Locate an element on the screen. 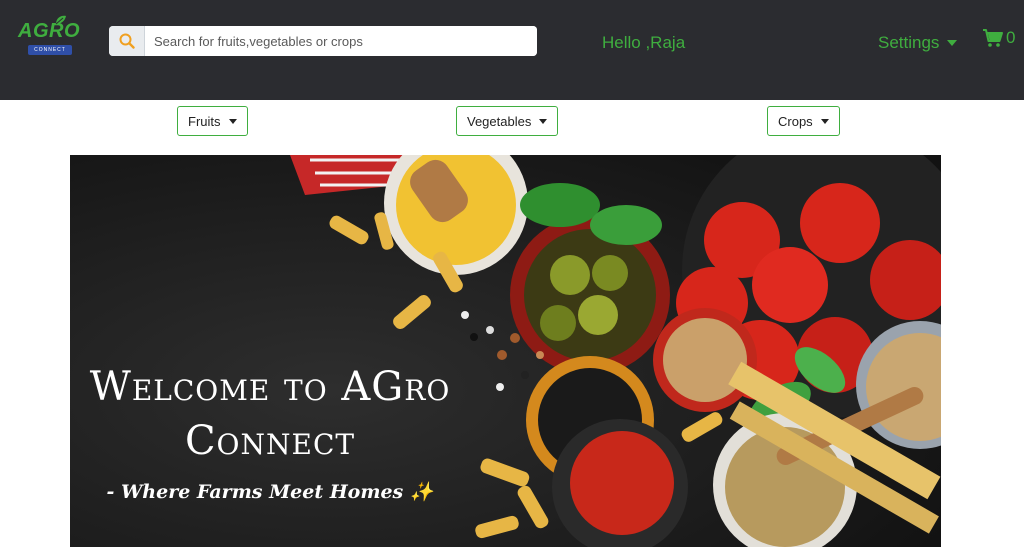 The height and width of the screenshot is (549, 1024). search-button is located at coordinates (127, 41).